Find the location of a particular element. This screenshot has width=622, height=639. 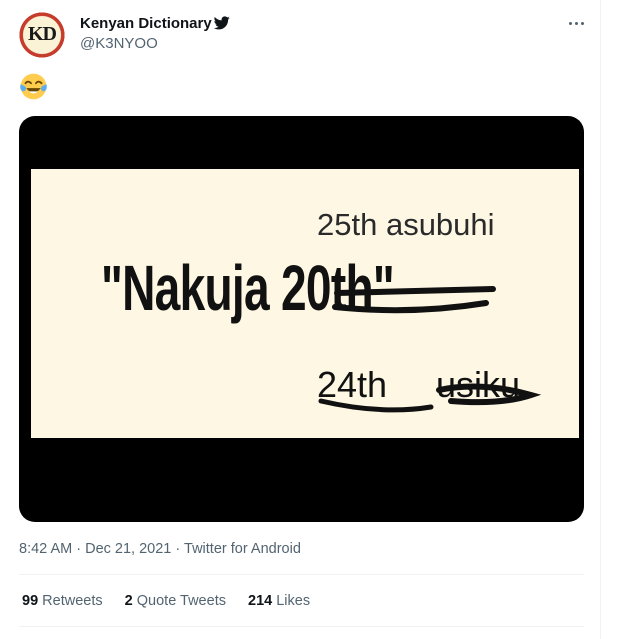

likes-label: Likes is located at coordinates (293, 601).